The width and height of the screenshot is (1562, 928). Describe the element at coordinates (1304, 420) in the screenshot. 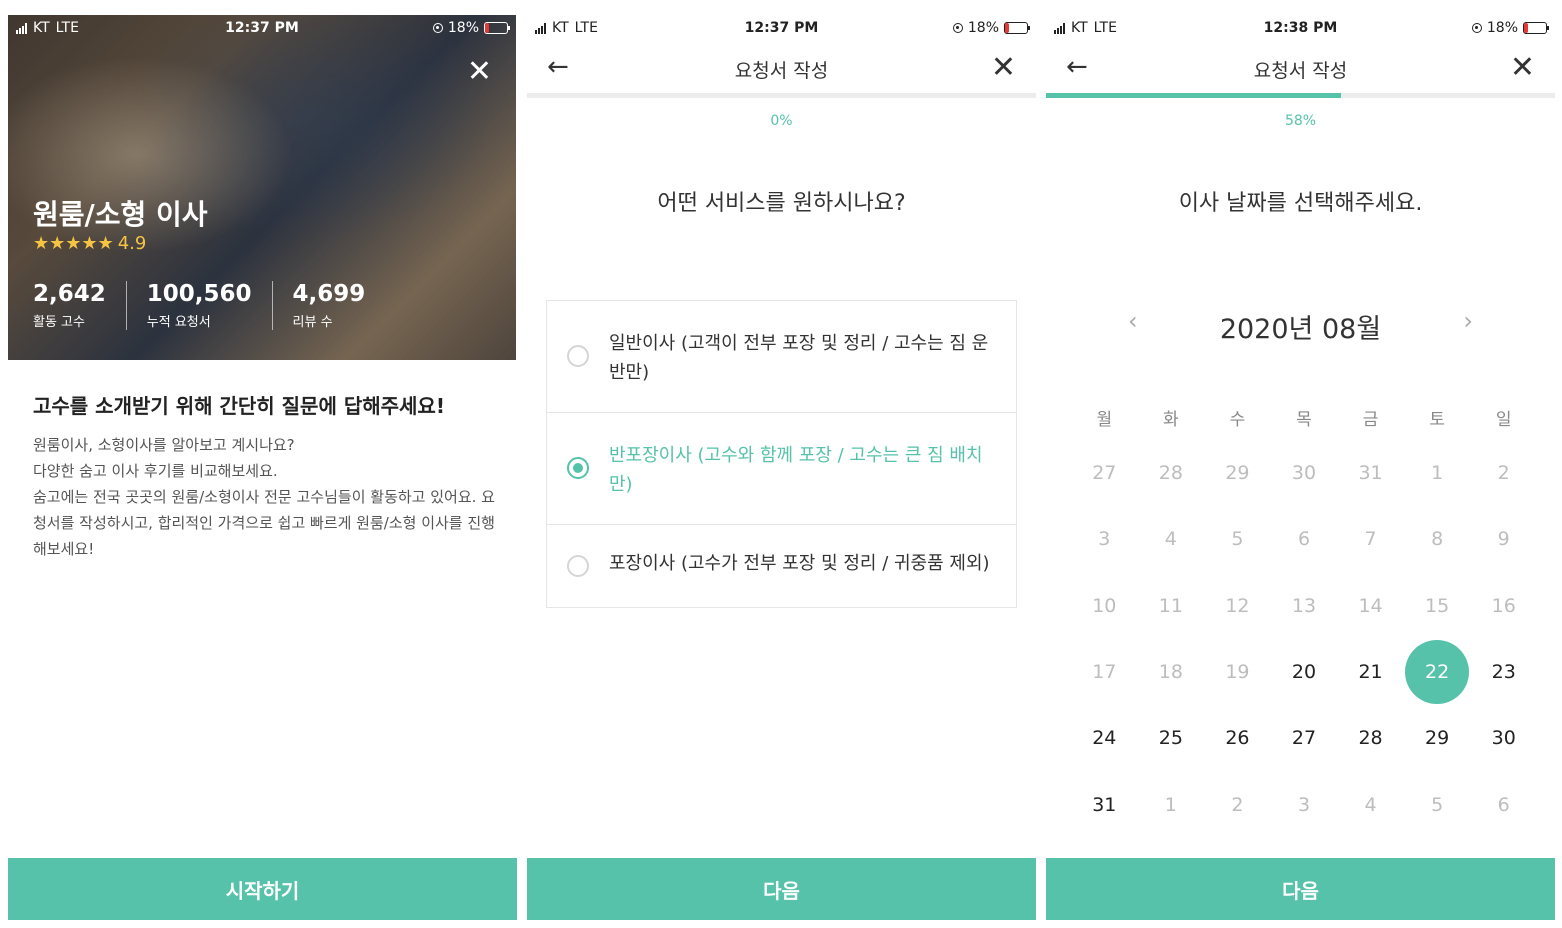

I see `weekday-label: 목` at that location.